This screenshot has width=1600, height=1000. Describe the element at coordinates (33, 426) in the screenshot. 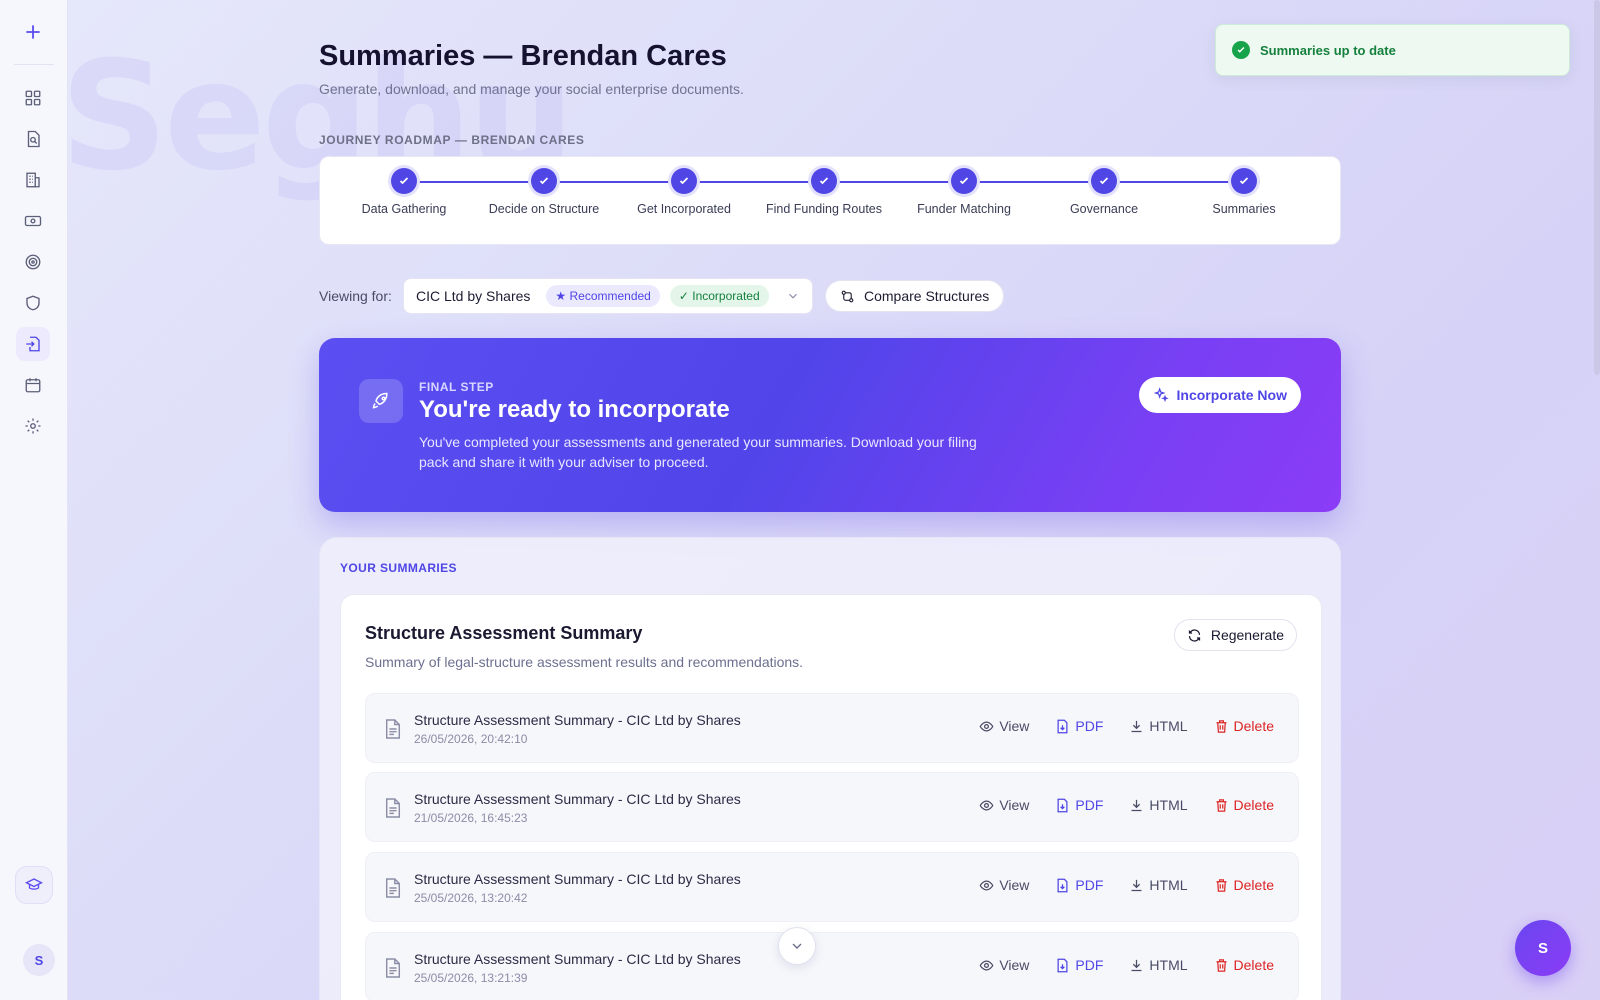

I see `gear-icon` at that location.